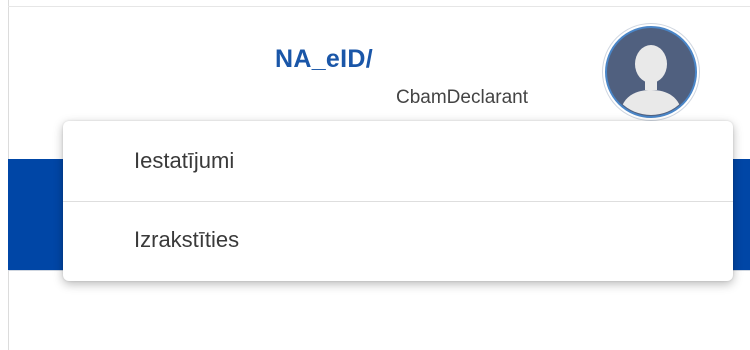 The image size is (750, 350). Describe the element at coordinates (187, 239) in the screenshot. I see `menu-item-logout-label: Izrakstīties` at that location.